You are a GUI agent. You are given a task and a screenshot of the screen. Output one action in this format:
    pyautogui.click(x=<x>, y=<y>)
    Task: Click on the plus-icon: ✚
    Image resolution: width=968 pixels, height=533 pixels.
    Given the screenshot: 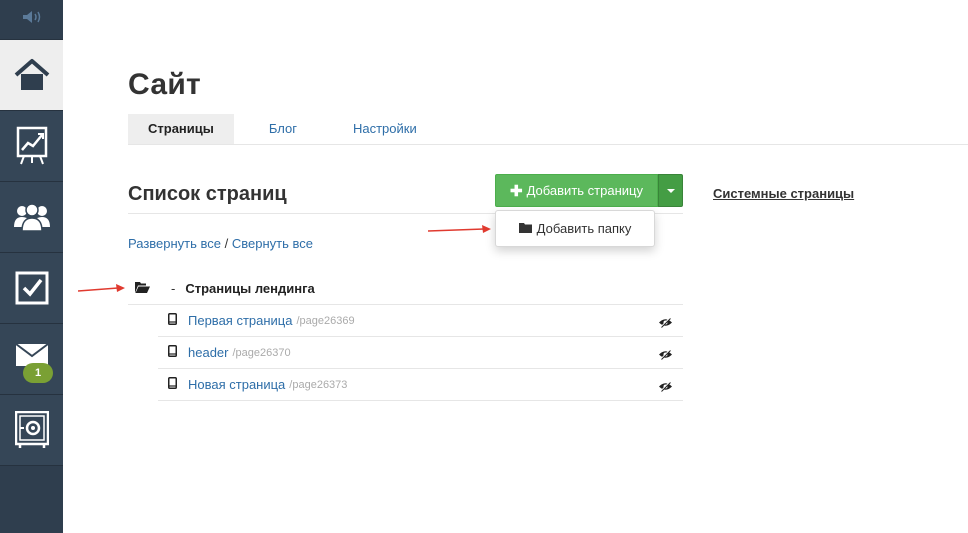 What is the action you would take?
    pyautogui.click(x=516, y=191)
    